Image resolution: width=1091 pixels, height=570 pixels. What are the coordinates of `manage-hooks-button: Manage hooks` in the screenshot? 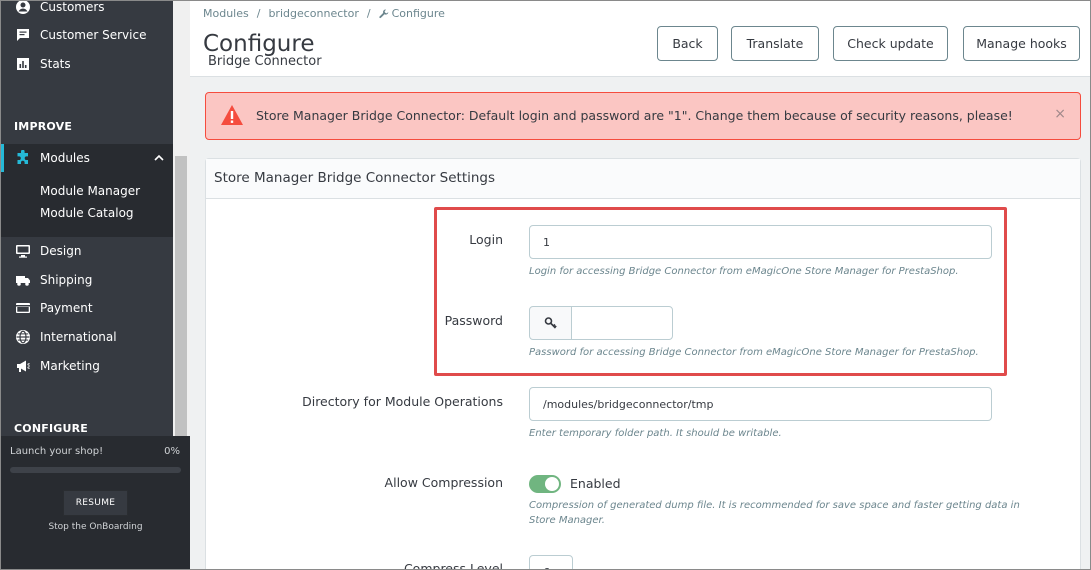 It's located at (1021, 43).